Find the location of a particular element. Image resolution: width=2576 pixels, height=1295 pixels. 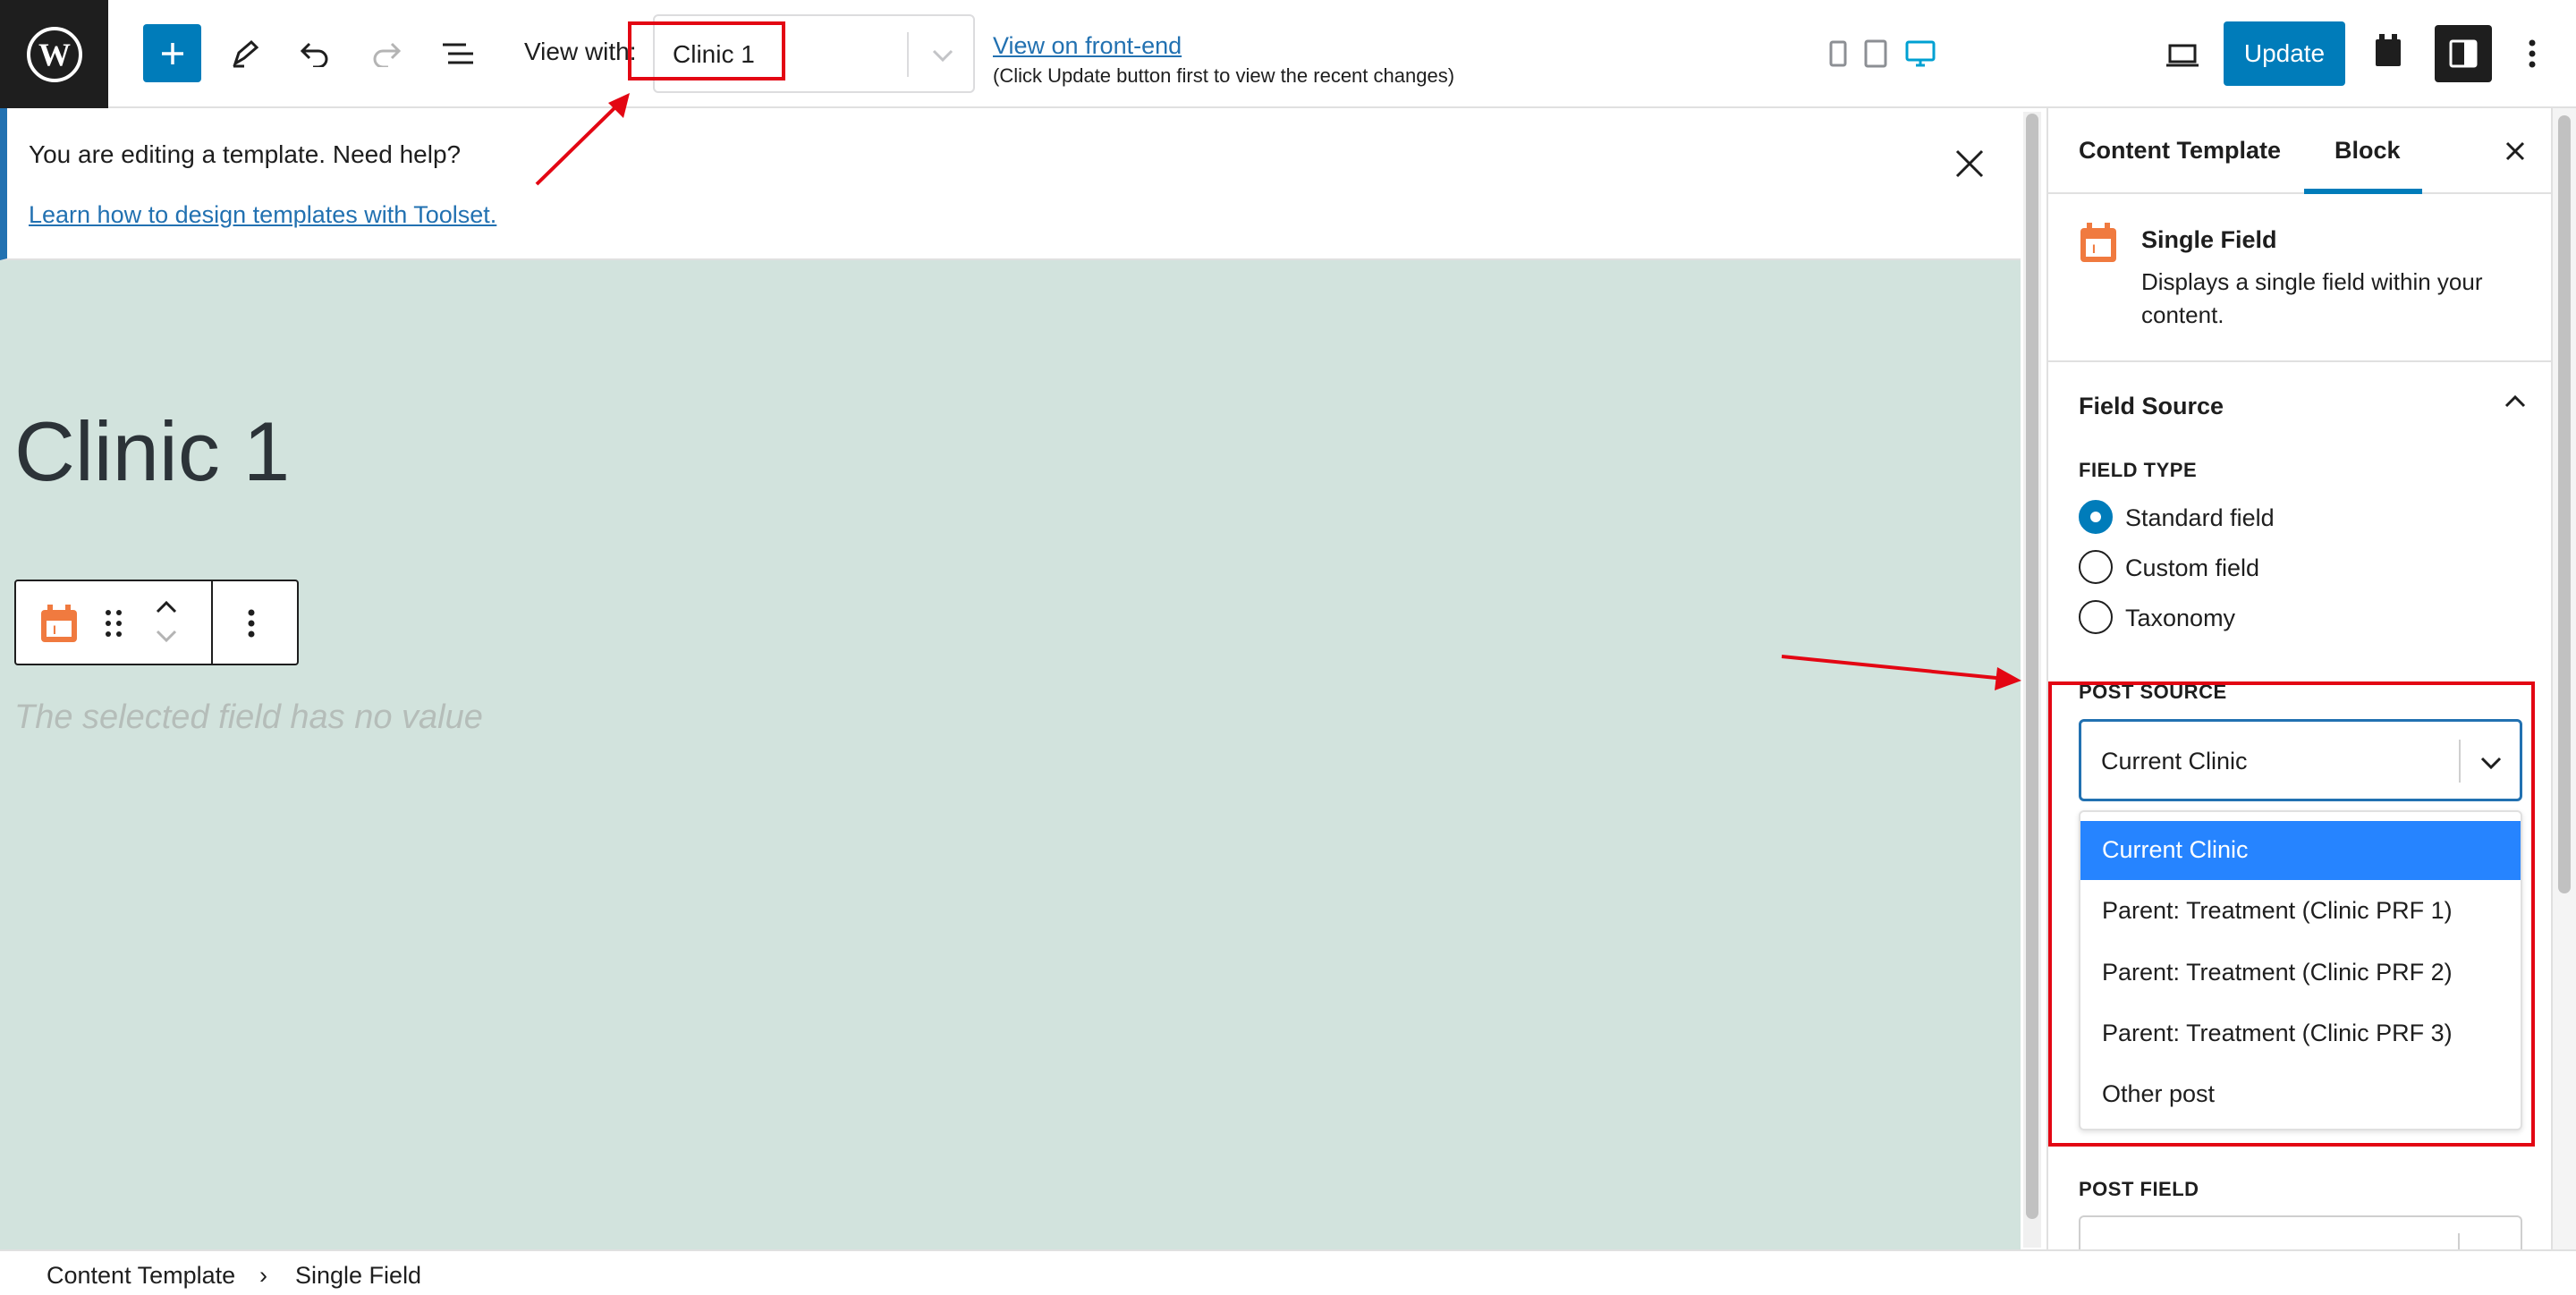

tools-button is located at coordinates (245, 53).